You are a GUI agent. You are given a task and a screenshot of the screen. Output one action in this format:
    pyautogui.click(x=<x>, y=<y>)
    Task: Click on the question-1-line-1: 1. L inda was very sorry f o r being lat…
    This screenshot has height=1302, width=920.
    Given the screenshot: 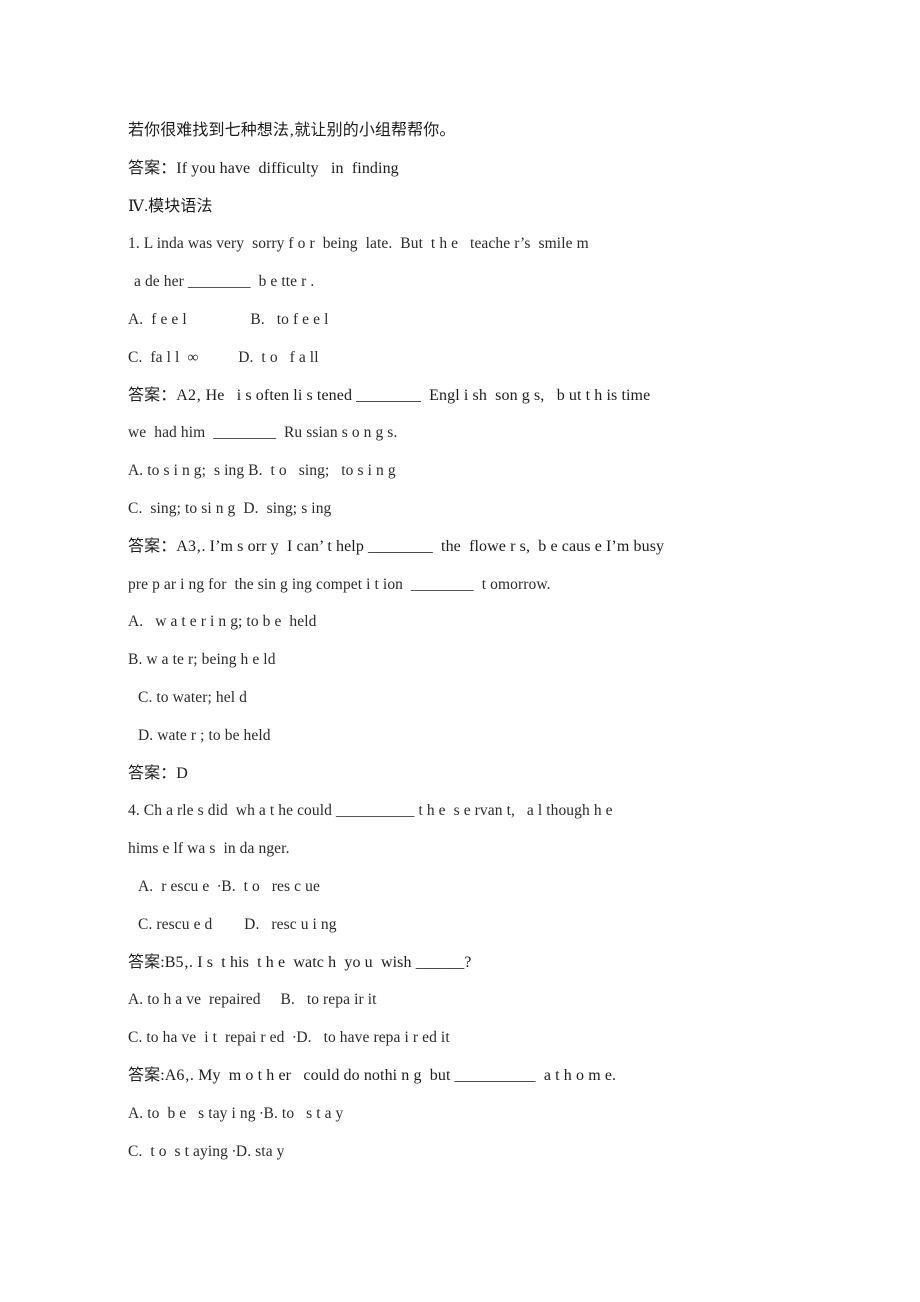 What is the action you would take?
    pyautogui.click(x=358, y=244)
    